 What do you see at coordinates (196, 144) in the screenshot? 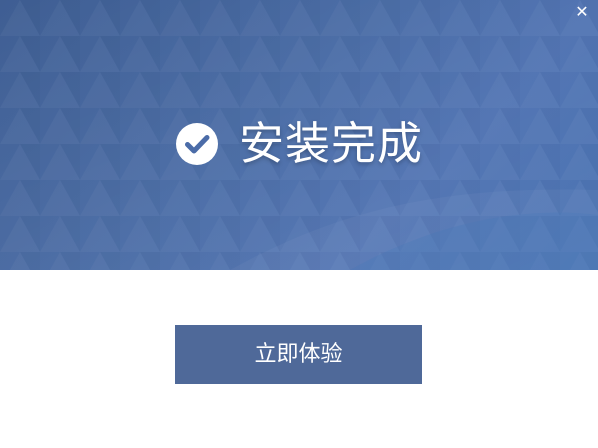
I see `check-circle-icon` at bounding box center [196, 144].